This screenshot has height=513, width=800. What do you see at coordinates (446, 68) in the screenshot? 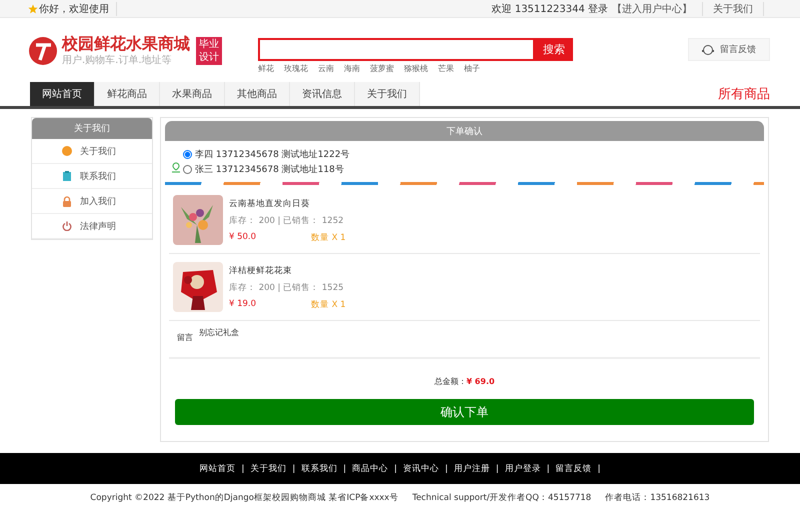
I see `hot-word-link: 芒果` at bounding box center [446, 68].